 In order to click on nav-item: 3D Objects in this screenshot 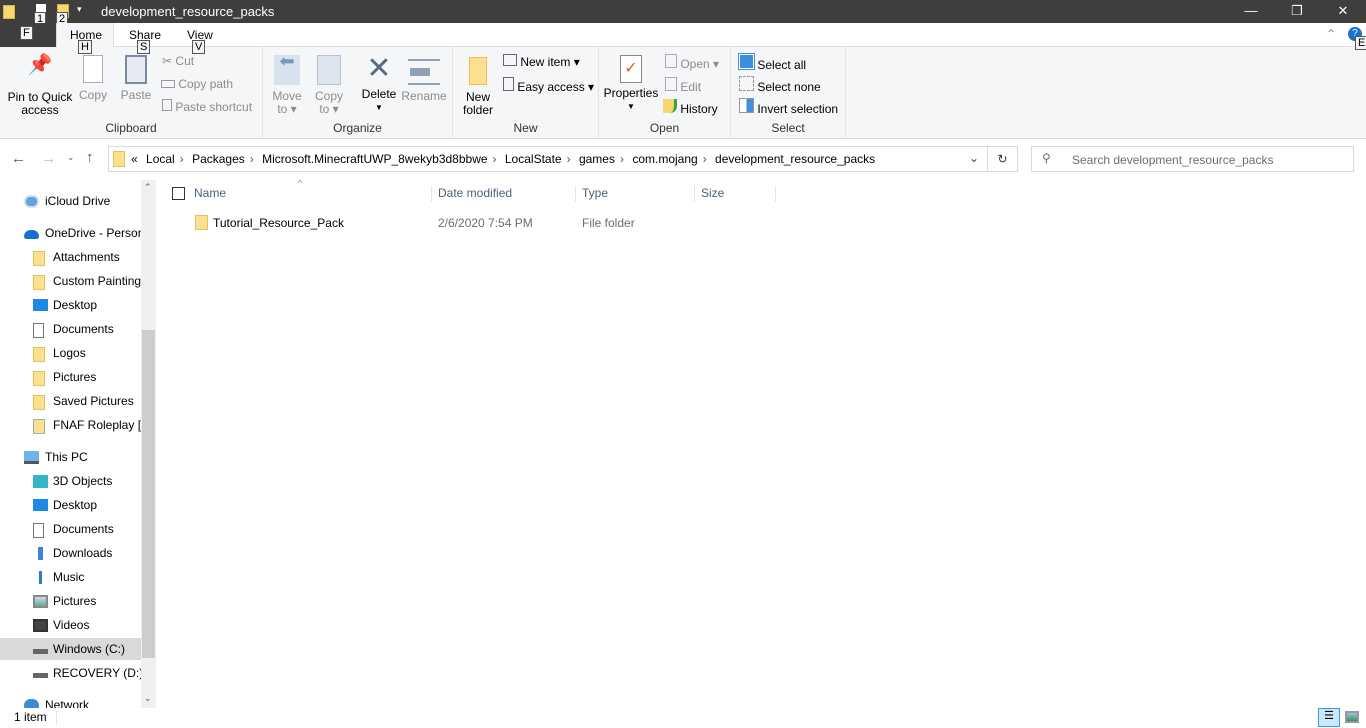, I will do `click(70, 481)`.